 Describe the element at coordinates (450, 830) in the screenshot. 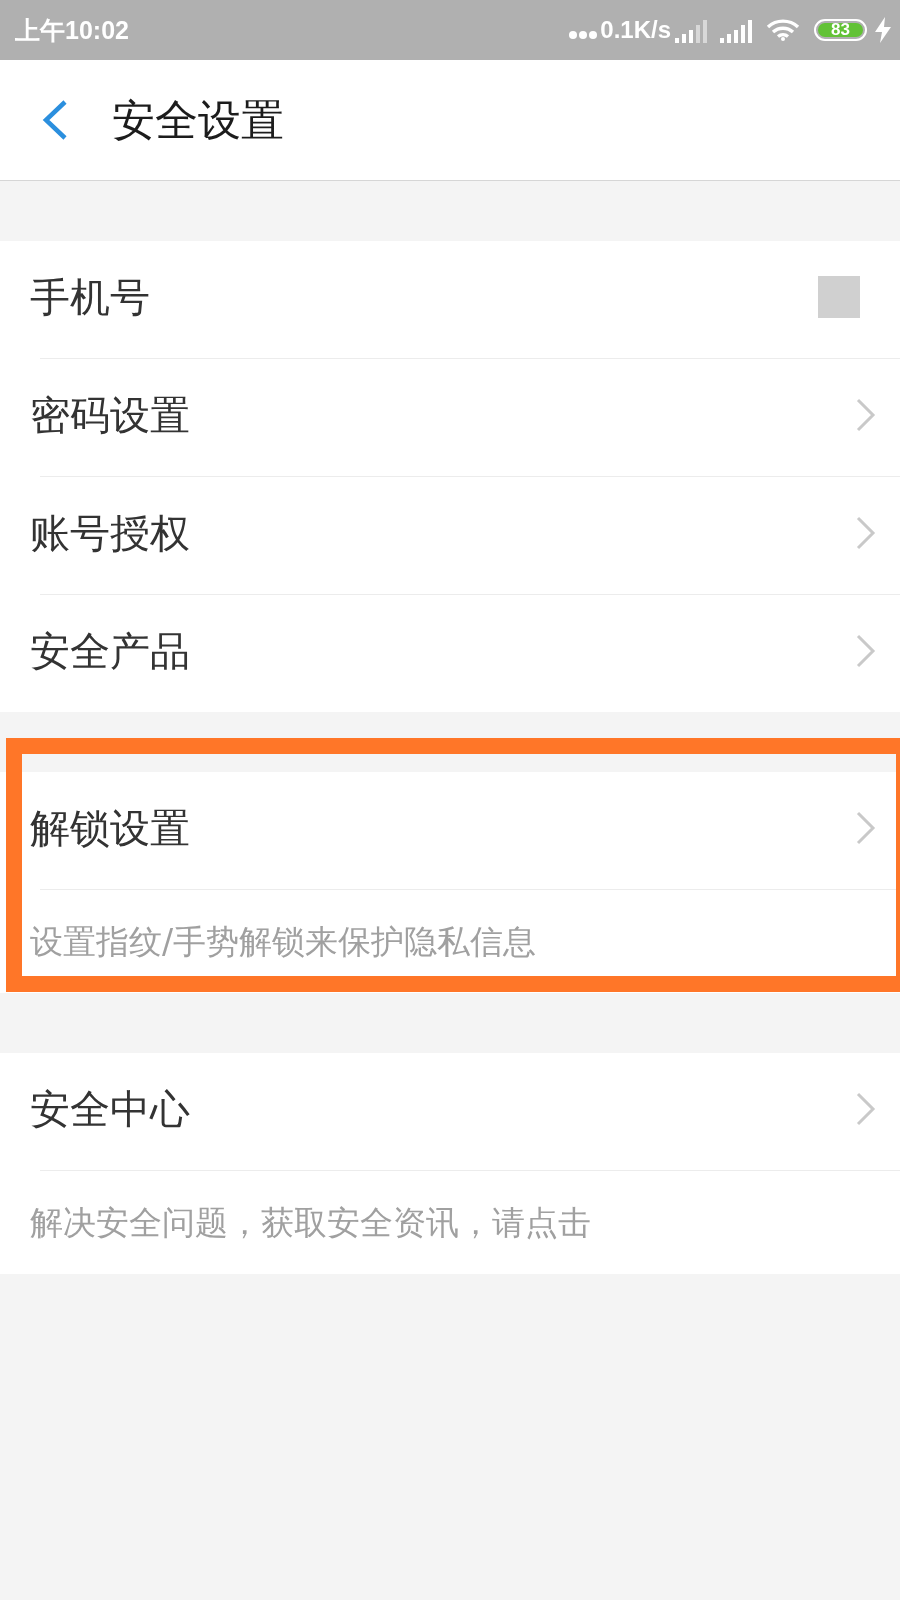

I see `settings-row: 解锁设置` at that location.